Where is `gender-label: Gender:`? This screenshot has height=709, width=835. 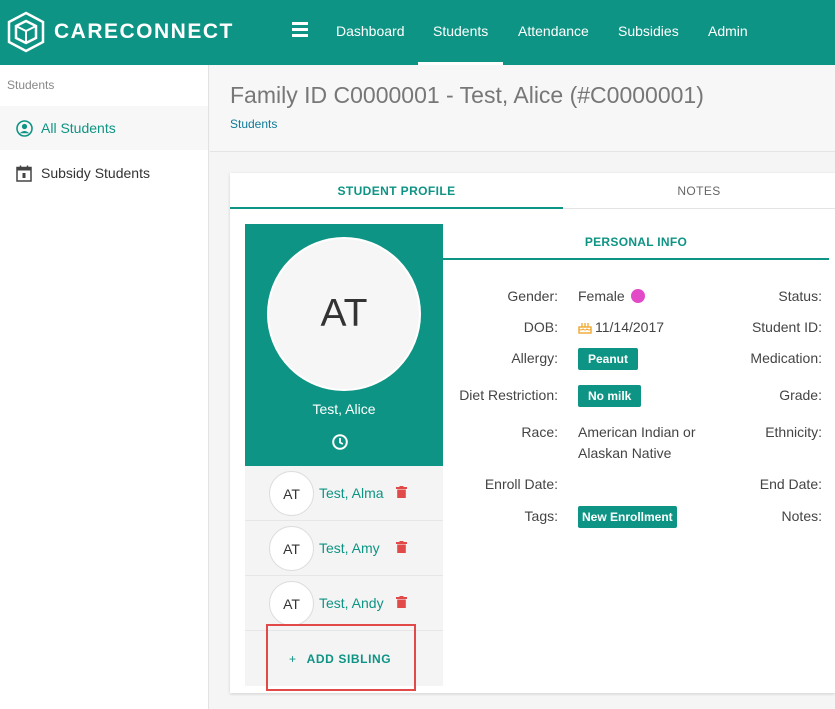 gender-label: Gender: is located at coordinates (532, 296).